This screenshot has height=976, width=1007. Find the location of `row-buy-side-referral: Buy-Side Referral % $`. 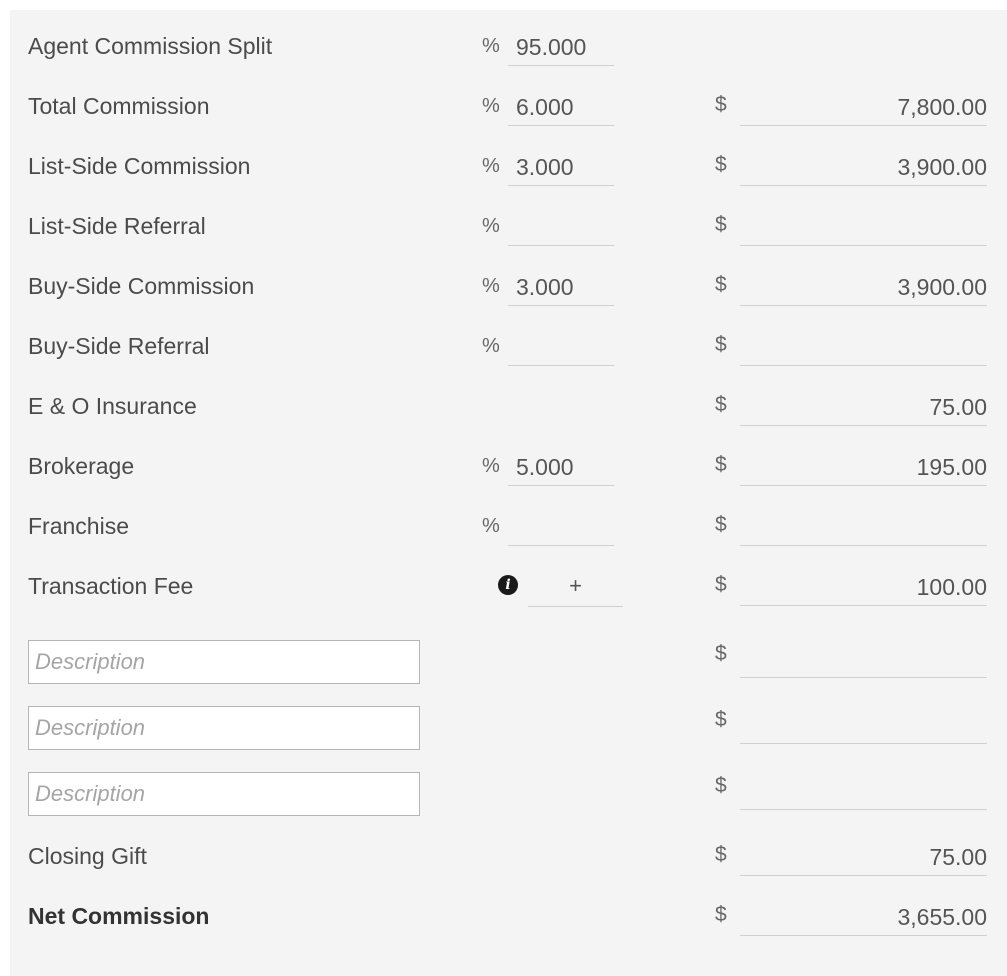

row-buy-side-referral: Buy-Side Referral % $ is located at coordinates (508, 340).